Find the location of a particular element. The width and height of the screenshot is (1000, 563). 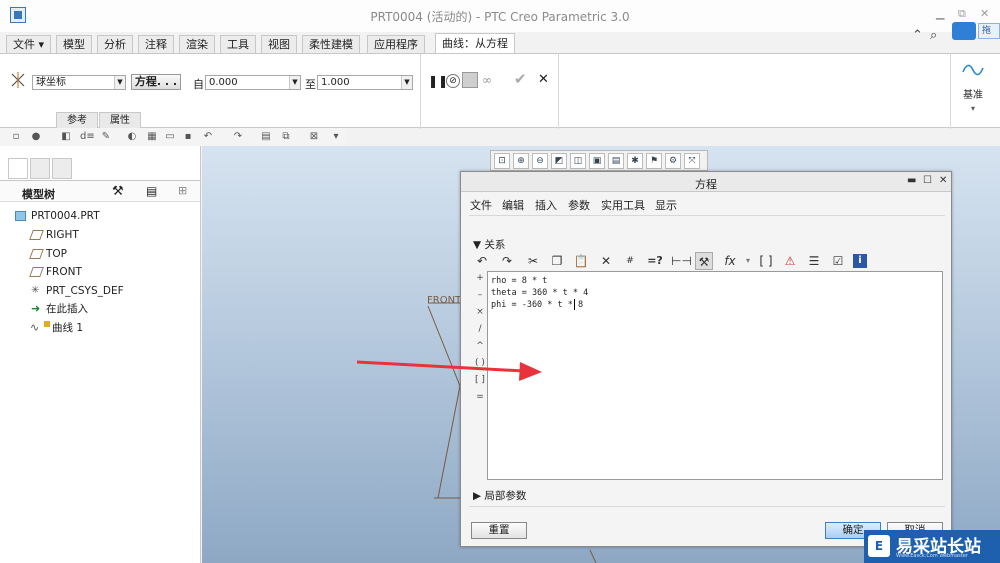

dialog-close-button: ✕ is located at coordinates (943, 180).